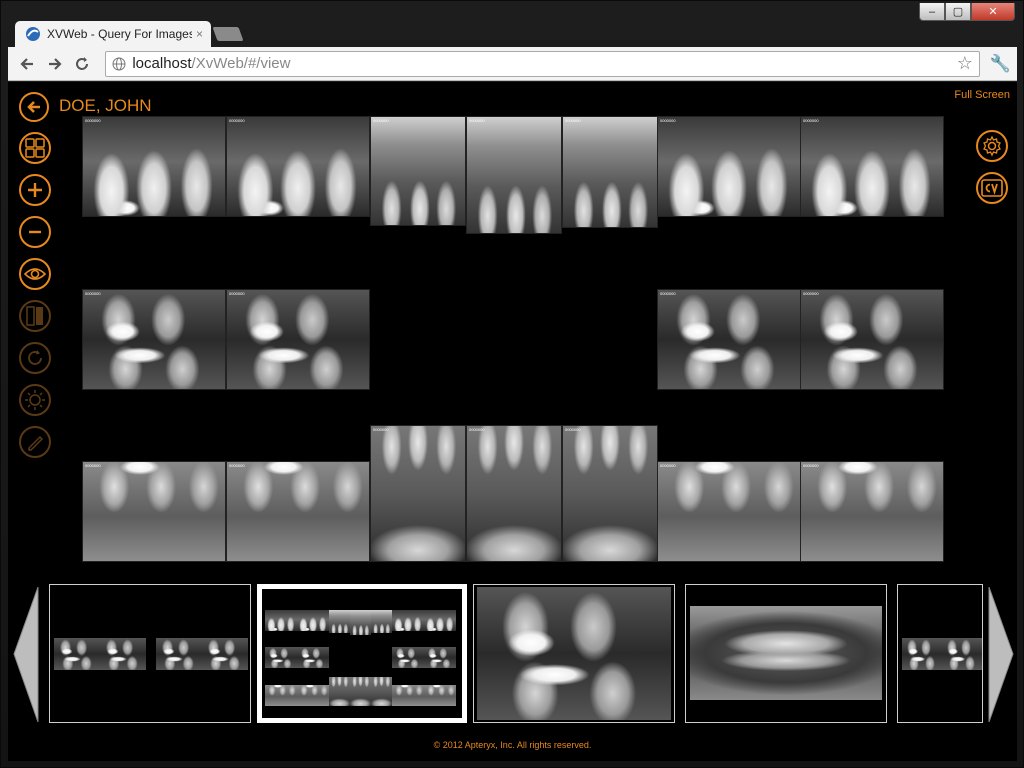 The width and height of the screenshot is (1024, 768). What do you see at coordinates (418, 493) in the screenshot?
I see `xray-lower-right-canine: 0000000` at bounding box center [418, 493].